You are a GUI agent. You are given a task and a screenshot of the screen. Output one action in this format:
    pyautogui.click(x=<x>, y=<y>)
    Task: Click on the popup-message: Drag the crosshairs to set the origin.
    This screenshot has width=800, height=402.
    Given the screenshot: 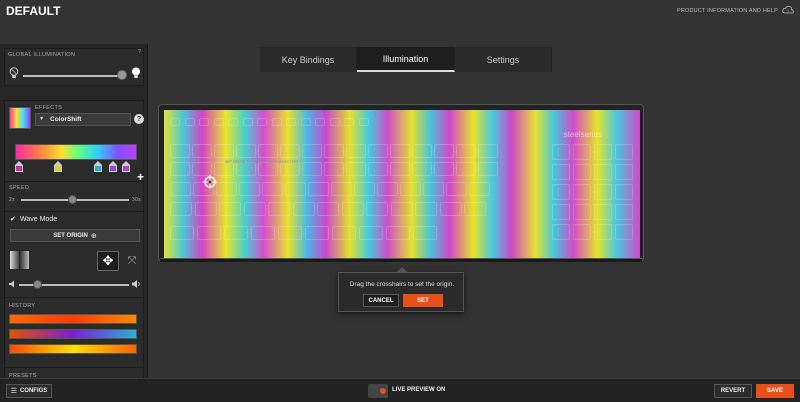 What is the action you would take?
    pyautogui.click(x=402, y=284)
    